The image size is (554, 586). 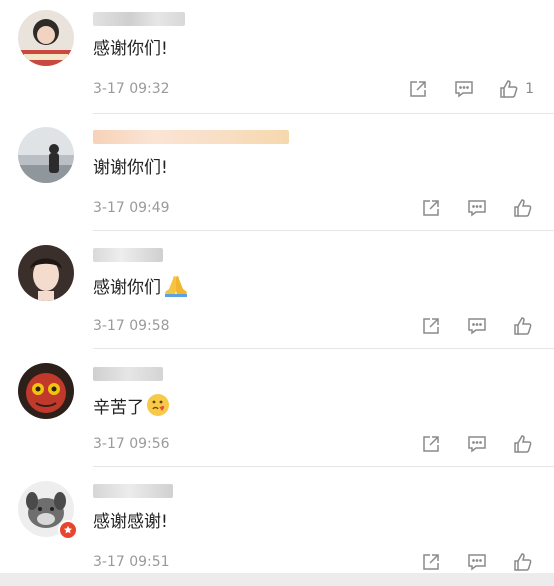 I want to click on comment-time: 3-17 09:51, so click(x=131, y=562).